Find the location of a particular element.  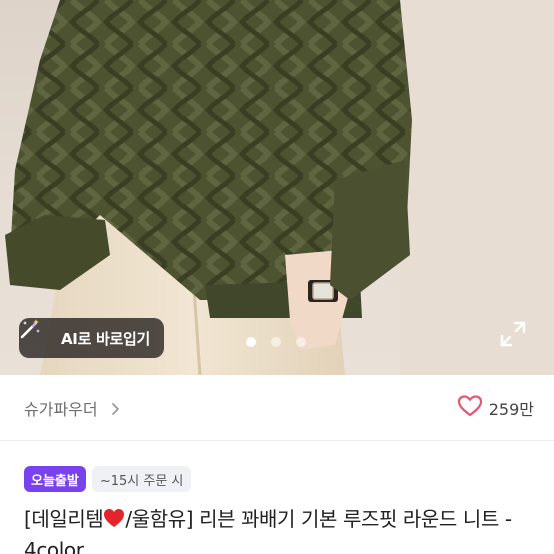

seller-link: 슈가파우더 is located at coordinates (72, 408).